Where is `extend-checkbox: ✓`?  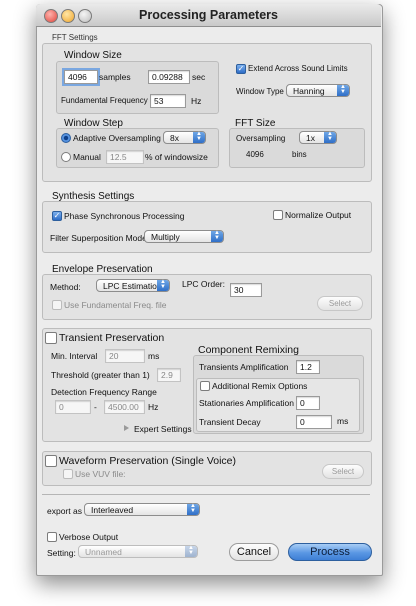
extend-checkbox: ✓ is located at coordinates (241, 69).